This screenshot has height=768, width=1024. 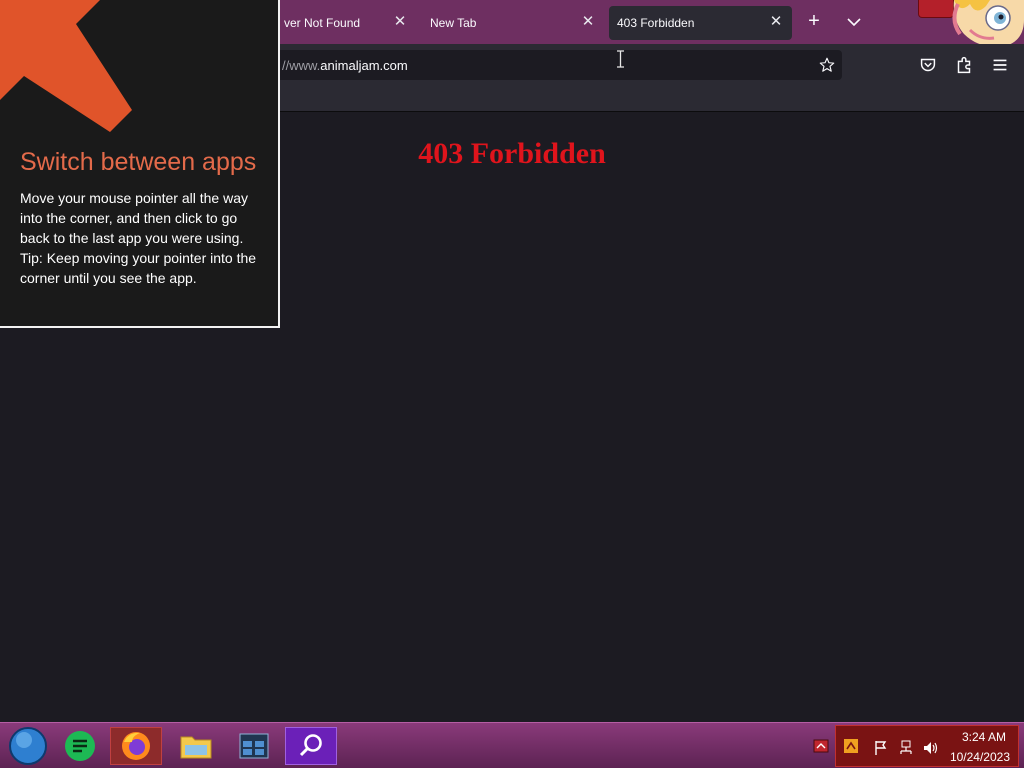 What do you see at coordinates (906, 748) in the screenshot?
I see `network-icon` at bounding box center [906, 748].